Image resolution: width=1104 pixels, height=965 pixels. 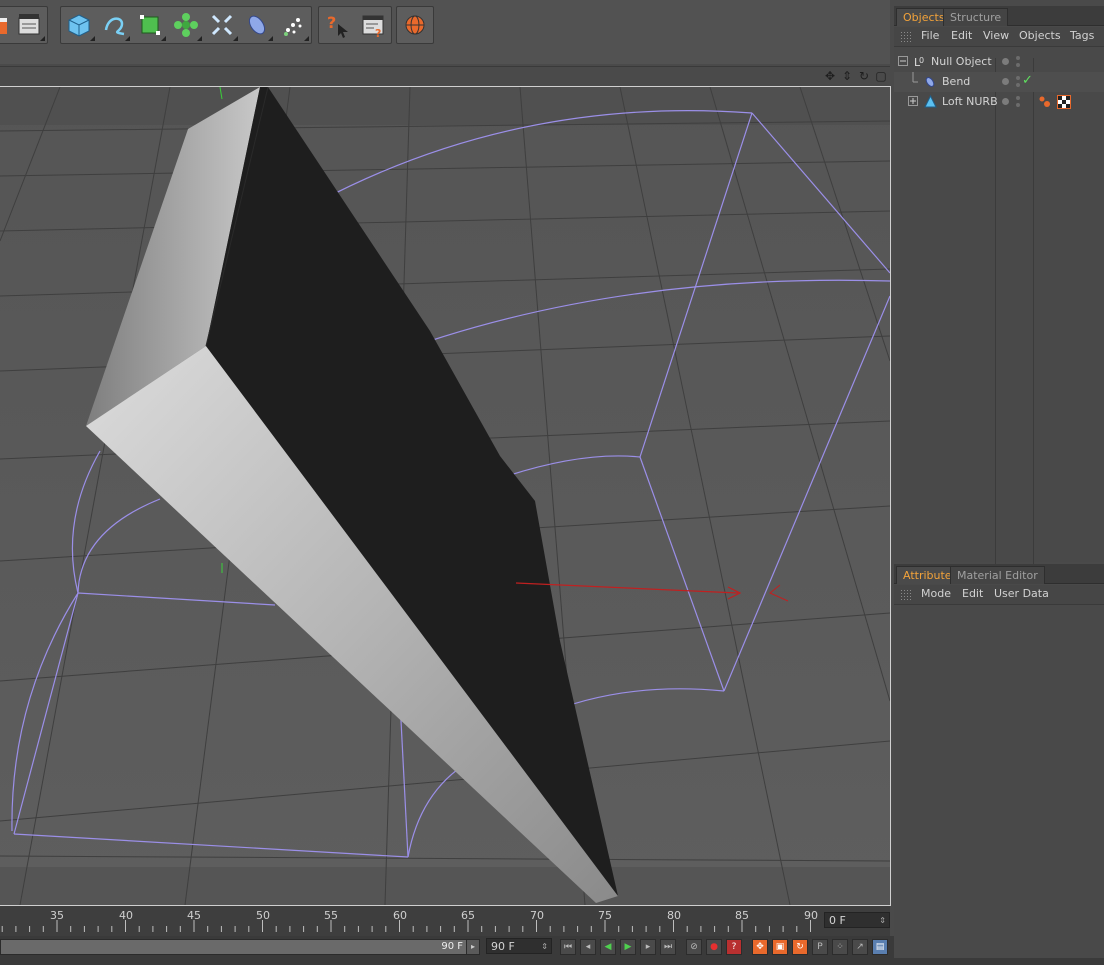 I want to click on deformer-icon, so click(x=258, y=25).